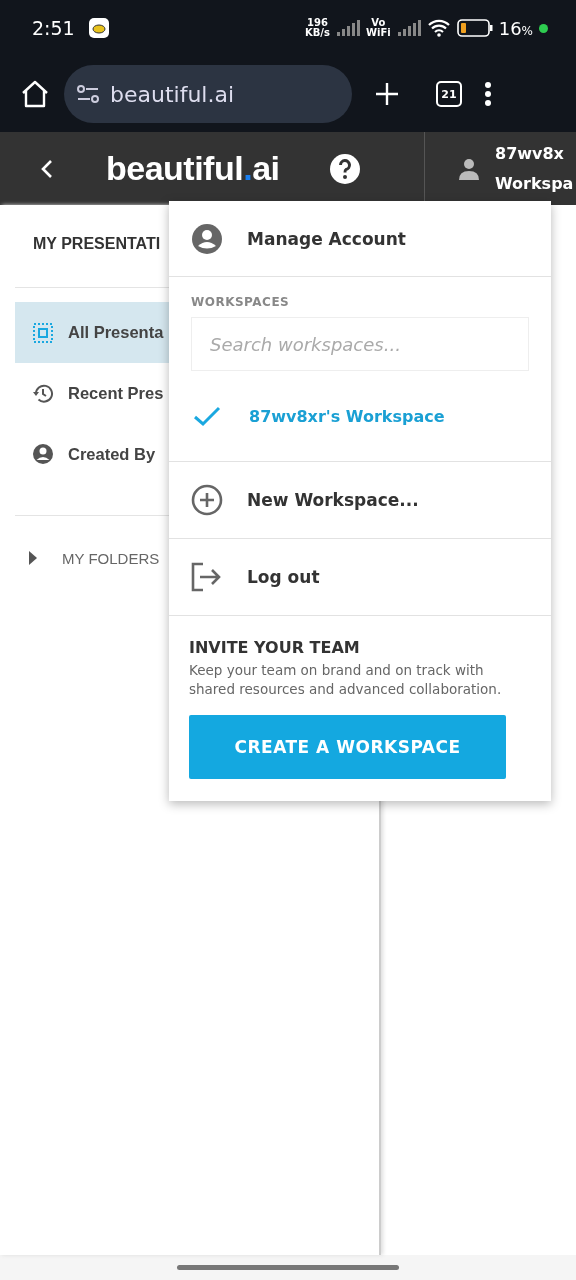 This screenshot has width=576, height=1280. Describe the element at coordinates (97, 244) in the screenshot. I see `section-title: MY PRESENTATI` at that location.